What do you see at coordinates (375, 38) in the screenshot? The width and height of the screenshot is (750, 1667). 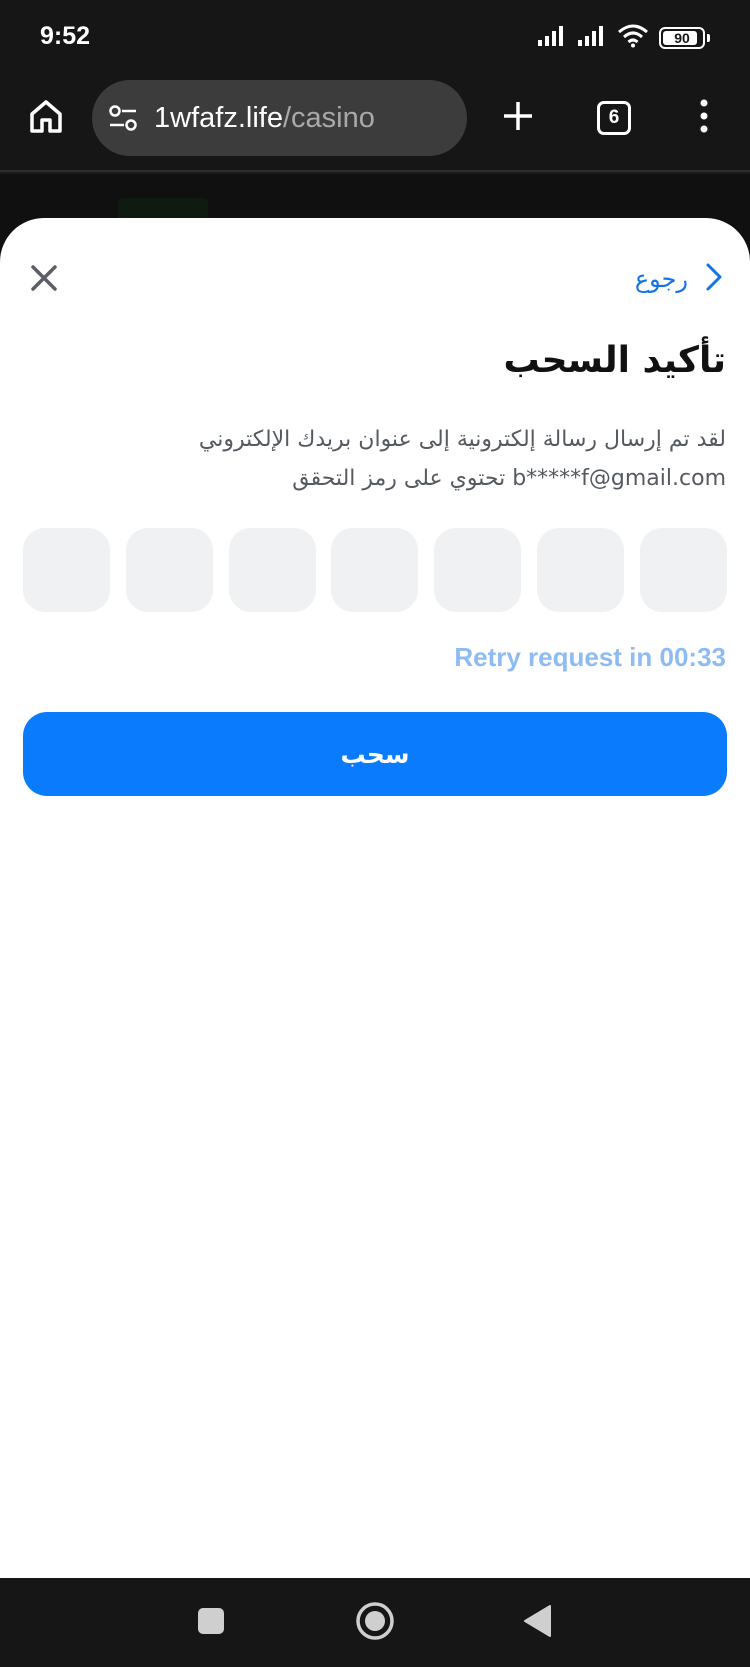 I see `status-bar: 9:52 90` at bounding box center [375, 38].